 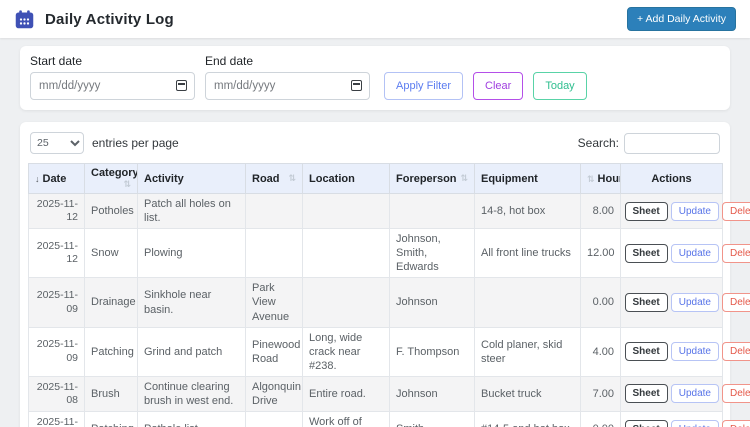 I want to click on column-header-hours: ⇅Hours, so click(x=600, y=178).